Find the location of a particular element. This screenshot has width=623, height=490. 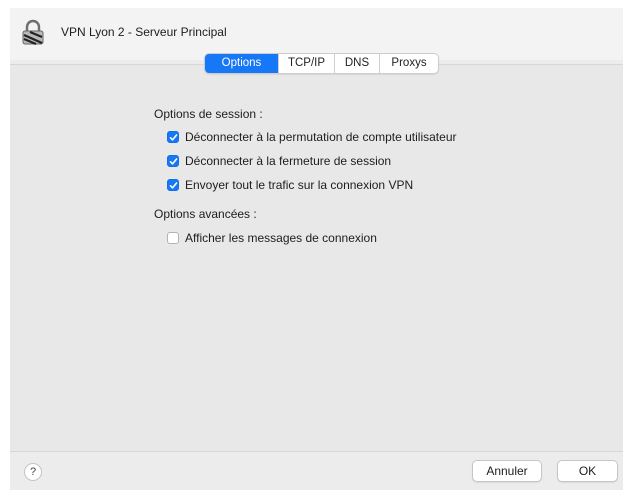

tab-options: Options is located at coordinates (241, 63).